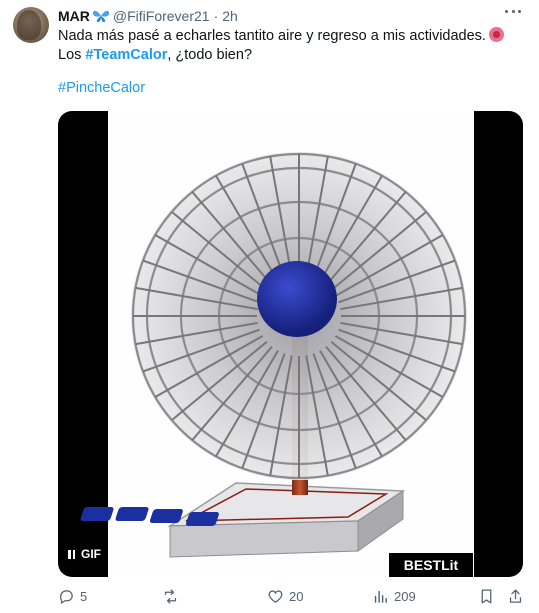 This screenshot has height=613, width=539. Describe the element at coordinates (275, 596) in the screenshot. I see `heart-icon` at that location.